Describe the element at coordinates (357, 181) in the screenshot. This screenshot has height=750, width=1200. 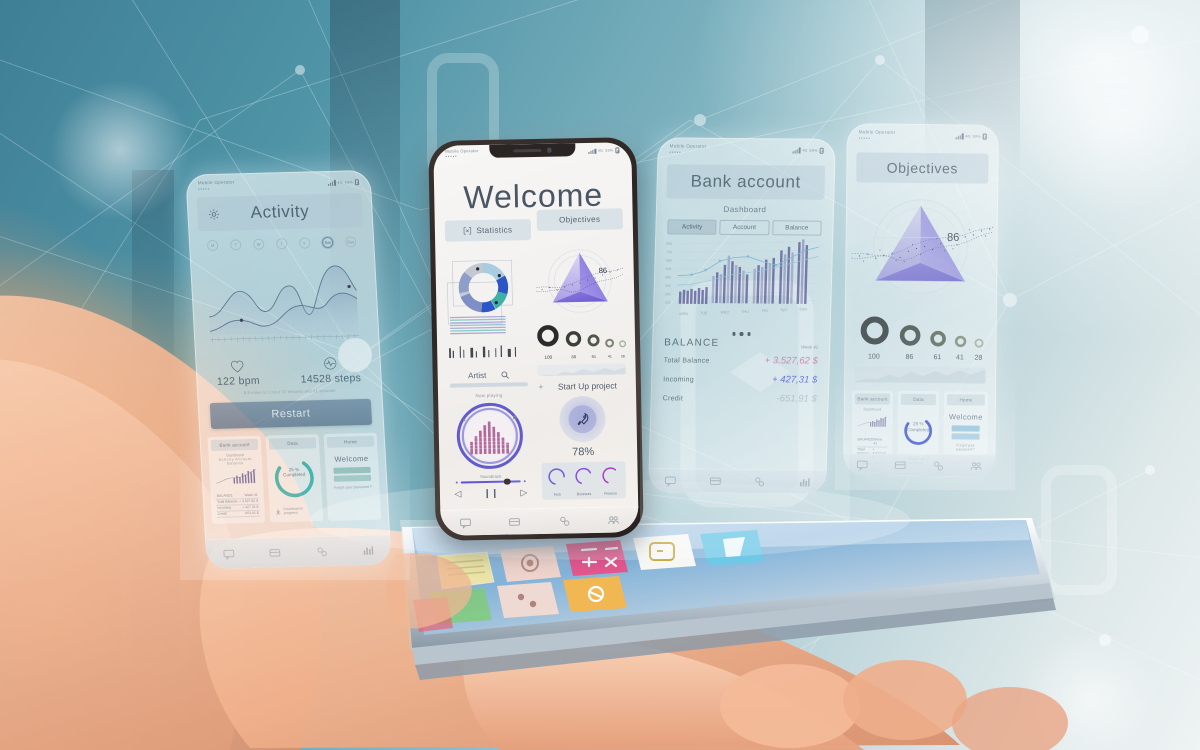
I see `battery-icon` at that location.